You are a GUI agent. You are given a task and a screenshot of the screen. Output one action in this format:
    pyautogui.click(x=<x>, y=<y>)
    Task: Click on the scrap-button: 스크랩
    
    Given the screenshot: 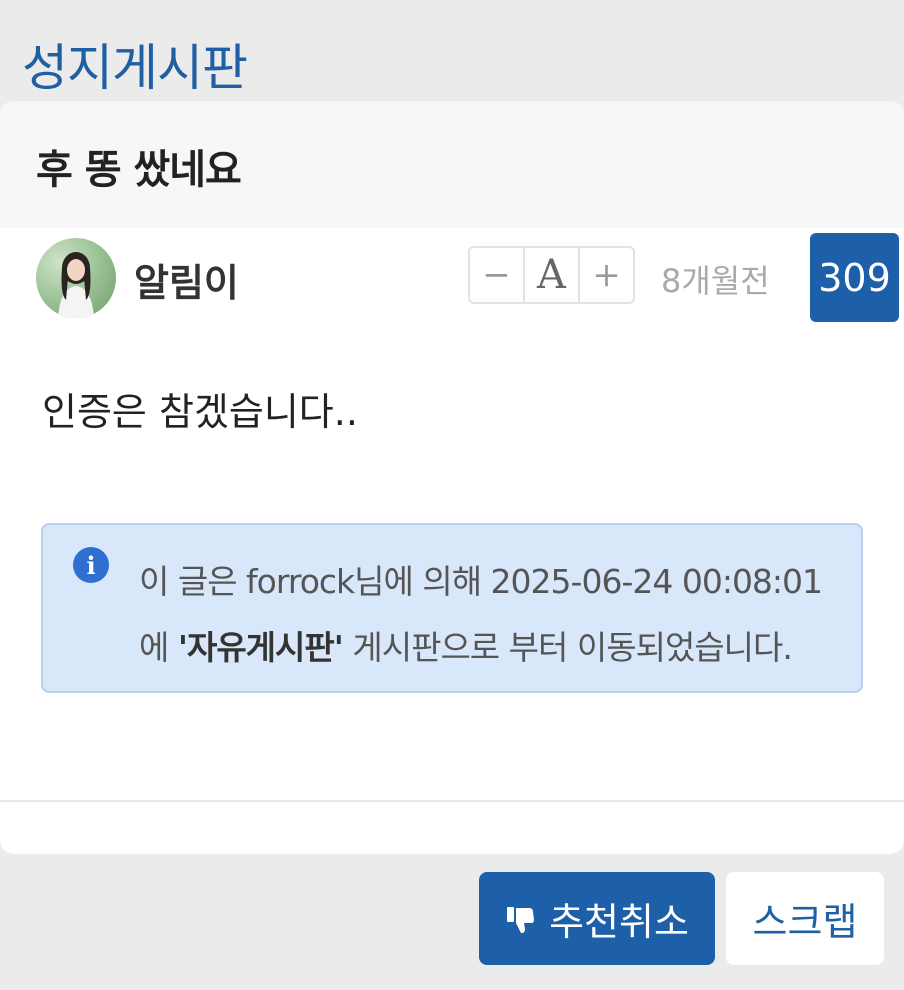 What is the action you would take?
    pyautogui.click(x=805, y=918)
    